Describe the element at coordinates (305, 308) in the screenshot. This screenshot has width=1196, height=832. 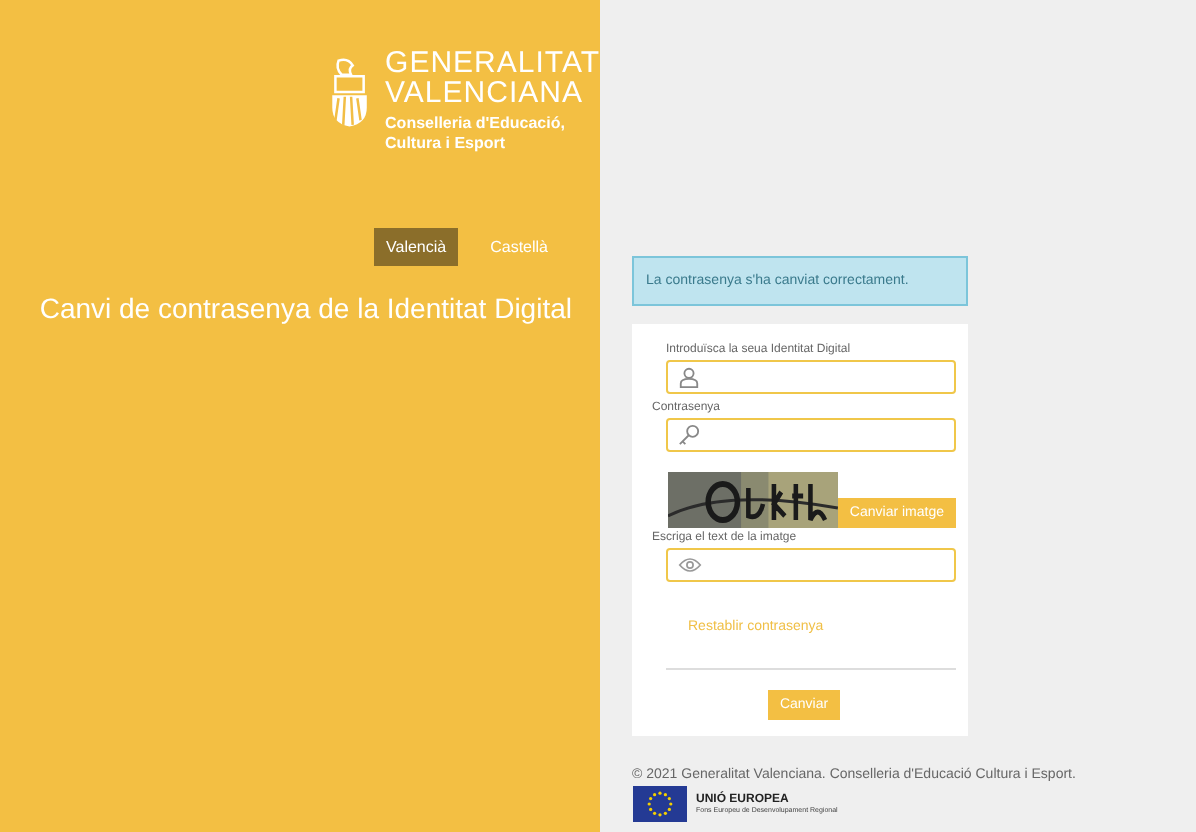
I see `page-title: Canvi de contrasenya de la Identitat Digital` at that location.